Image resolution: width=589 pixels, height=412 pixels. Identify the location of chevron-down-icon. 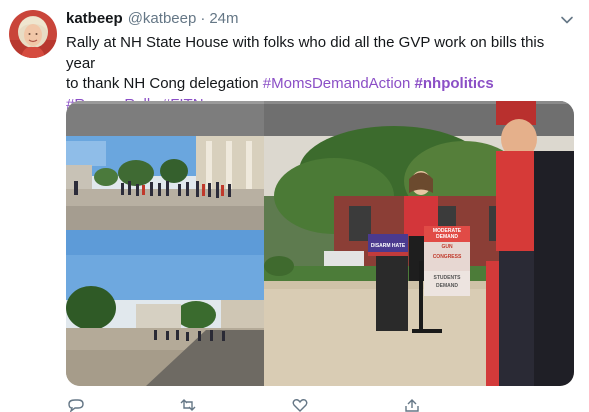
(567, 20).